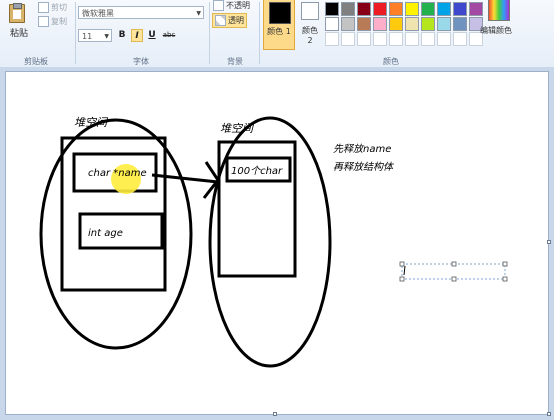 The width and height of the screenshot is (554, 420). I want to click on scissors-icon, so click(43, 7).